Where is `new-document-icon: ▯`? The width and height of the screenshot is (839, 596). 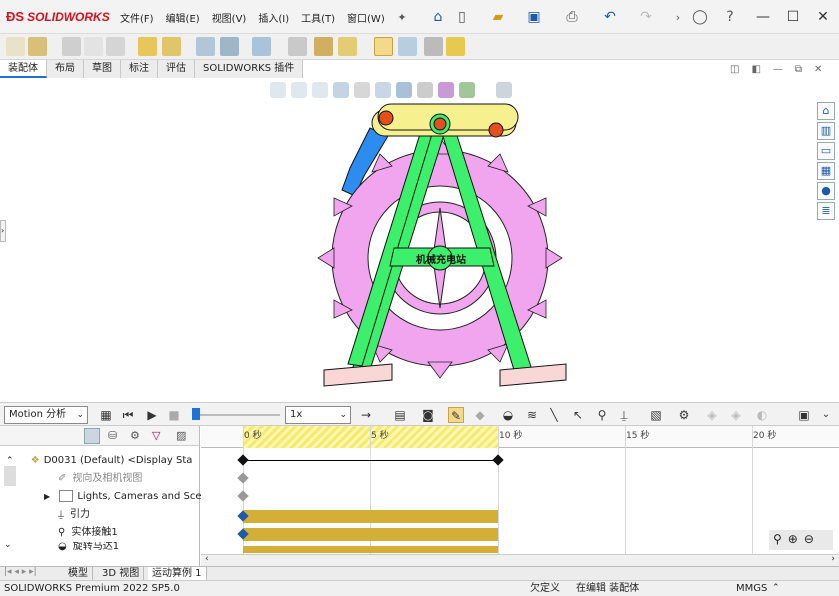 new-document-icon: ▯ is located at coordinates (462, 17).